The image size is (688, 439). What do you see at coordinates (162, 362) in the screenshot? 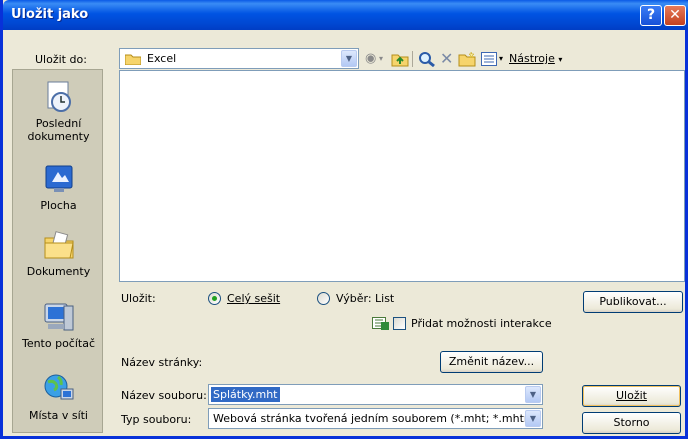
I see `page-title-label: Název stránky:` at bounding box center [162, 362].